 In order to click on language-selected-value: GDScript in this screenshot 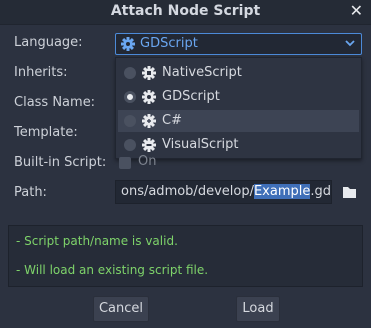, I will do `click(169, 43)`.